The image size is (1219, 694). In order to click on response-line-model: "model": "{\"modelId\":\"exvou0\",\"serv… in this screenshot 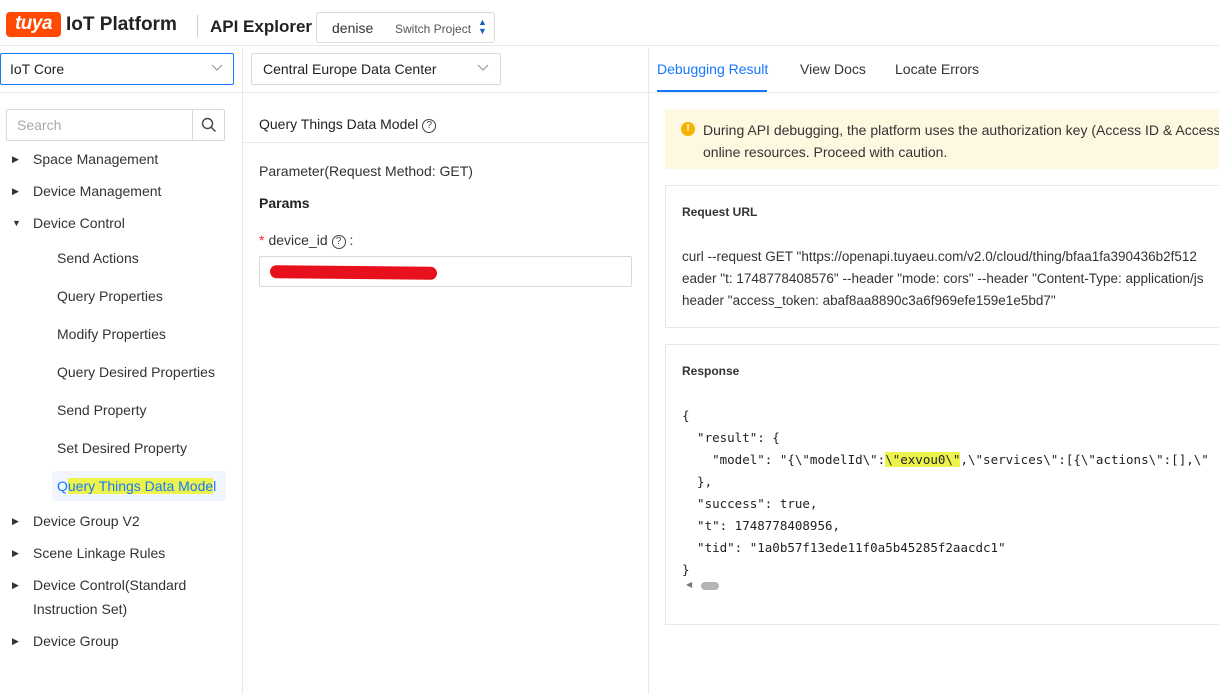, I will do `click(945, 460)`.